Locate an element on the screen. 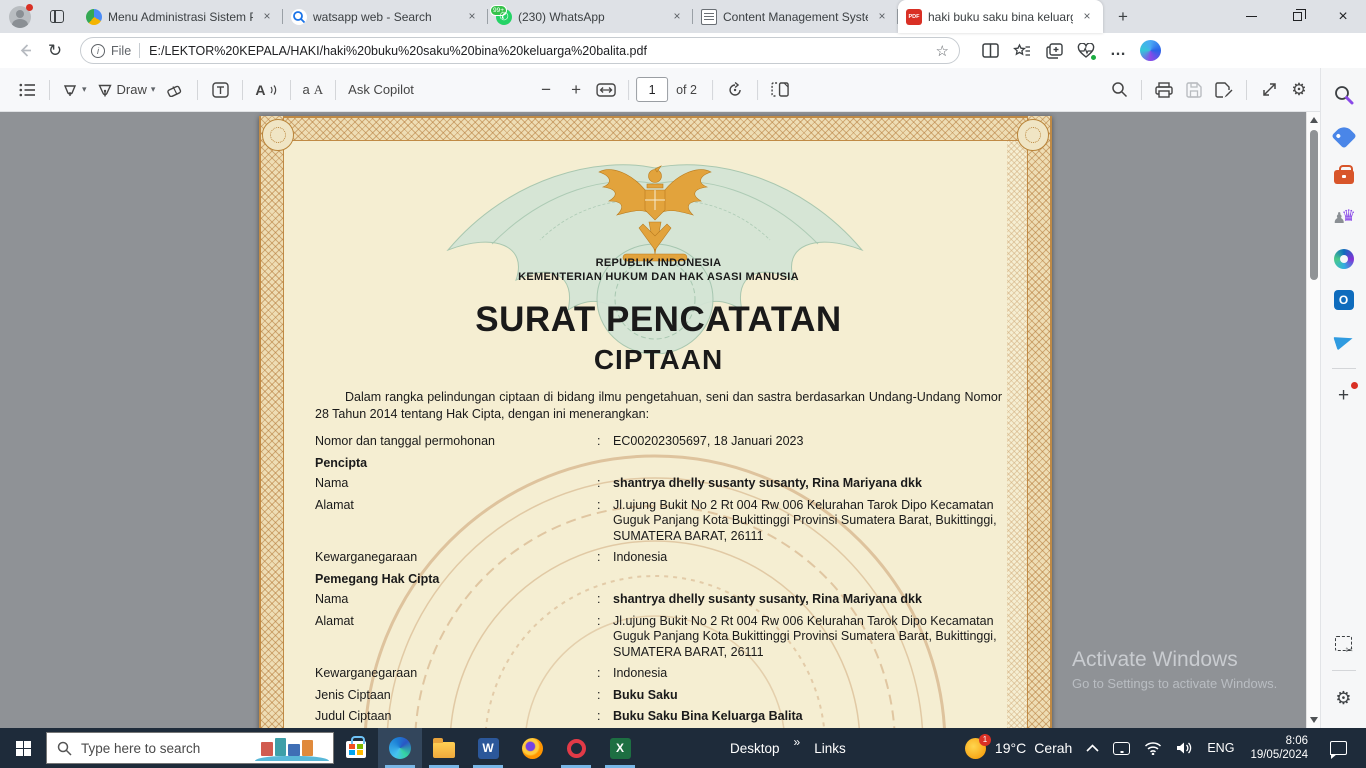 The height and width of the screenshot is (768, 1366). tab-actions-menu-button is located at coordinates (57, 17).